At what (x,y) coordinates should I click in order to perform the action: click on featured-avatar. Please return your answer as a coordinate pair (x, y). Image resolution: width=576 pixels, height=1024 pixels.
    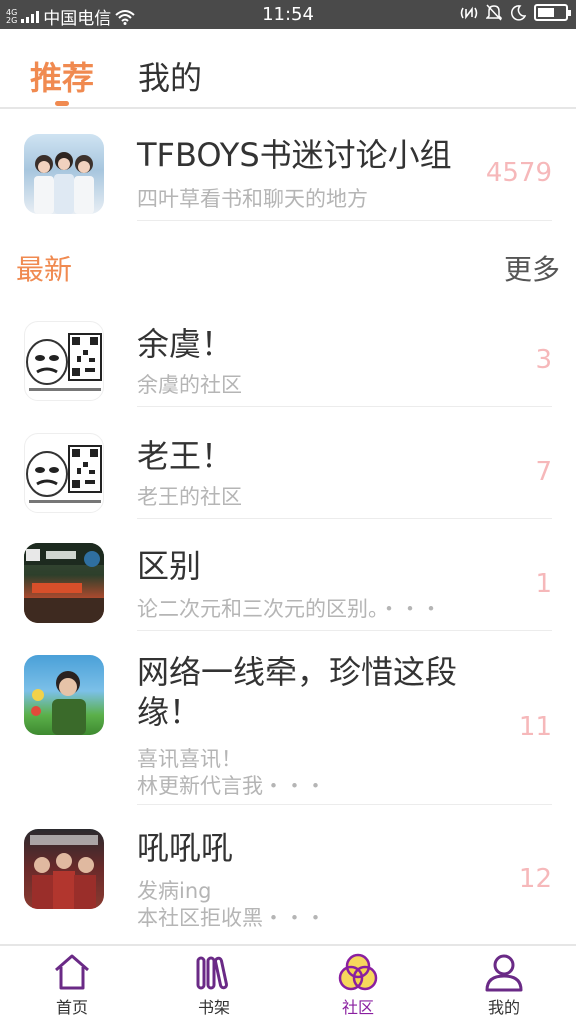
    Looking at the image, I should click on (64, 174).